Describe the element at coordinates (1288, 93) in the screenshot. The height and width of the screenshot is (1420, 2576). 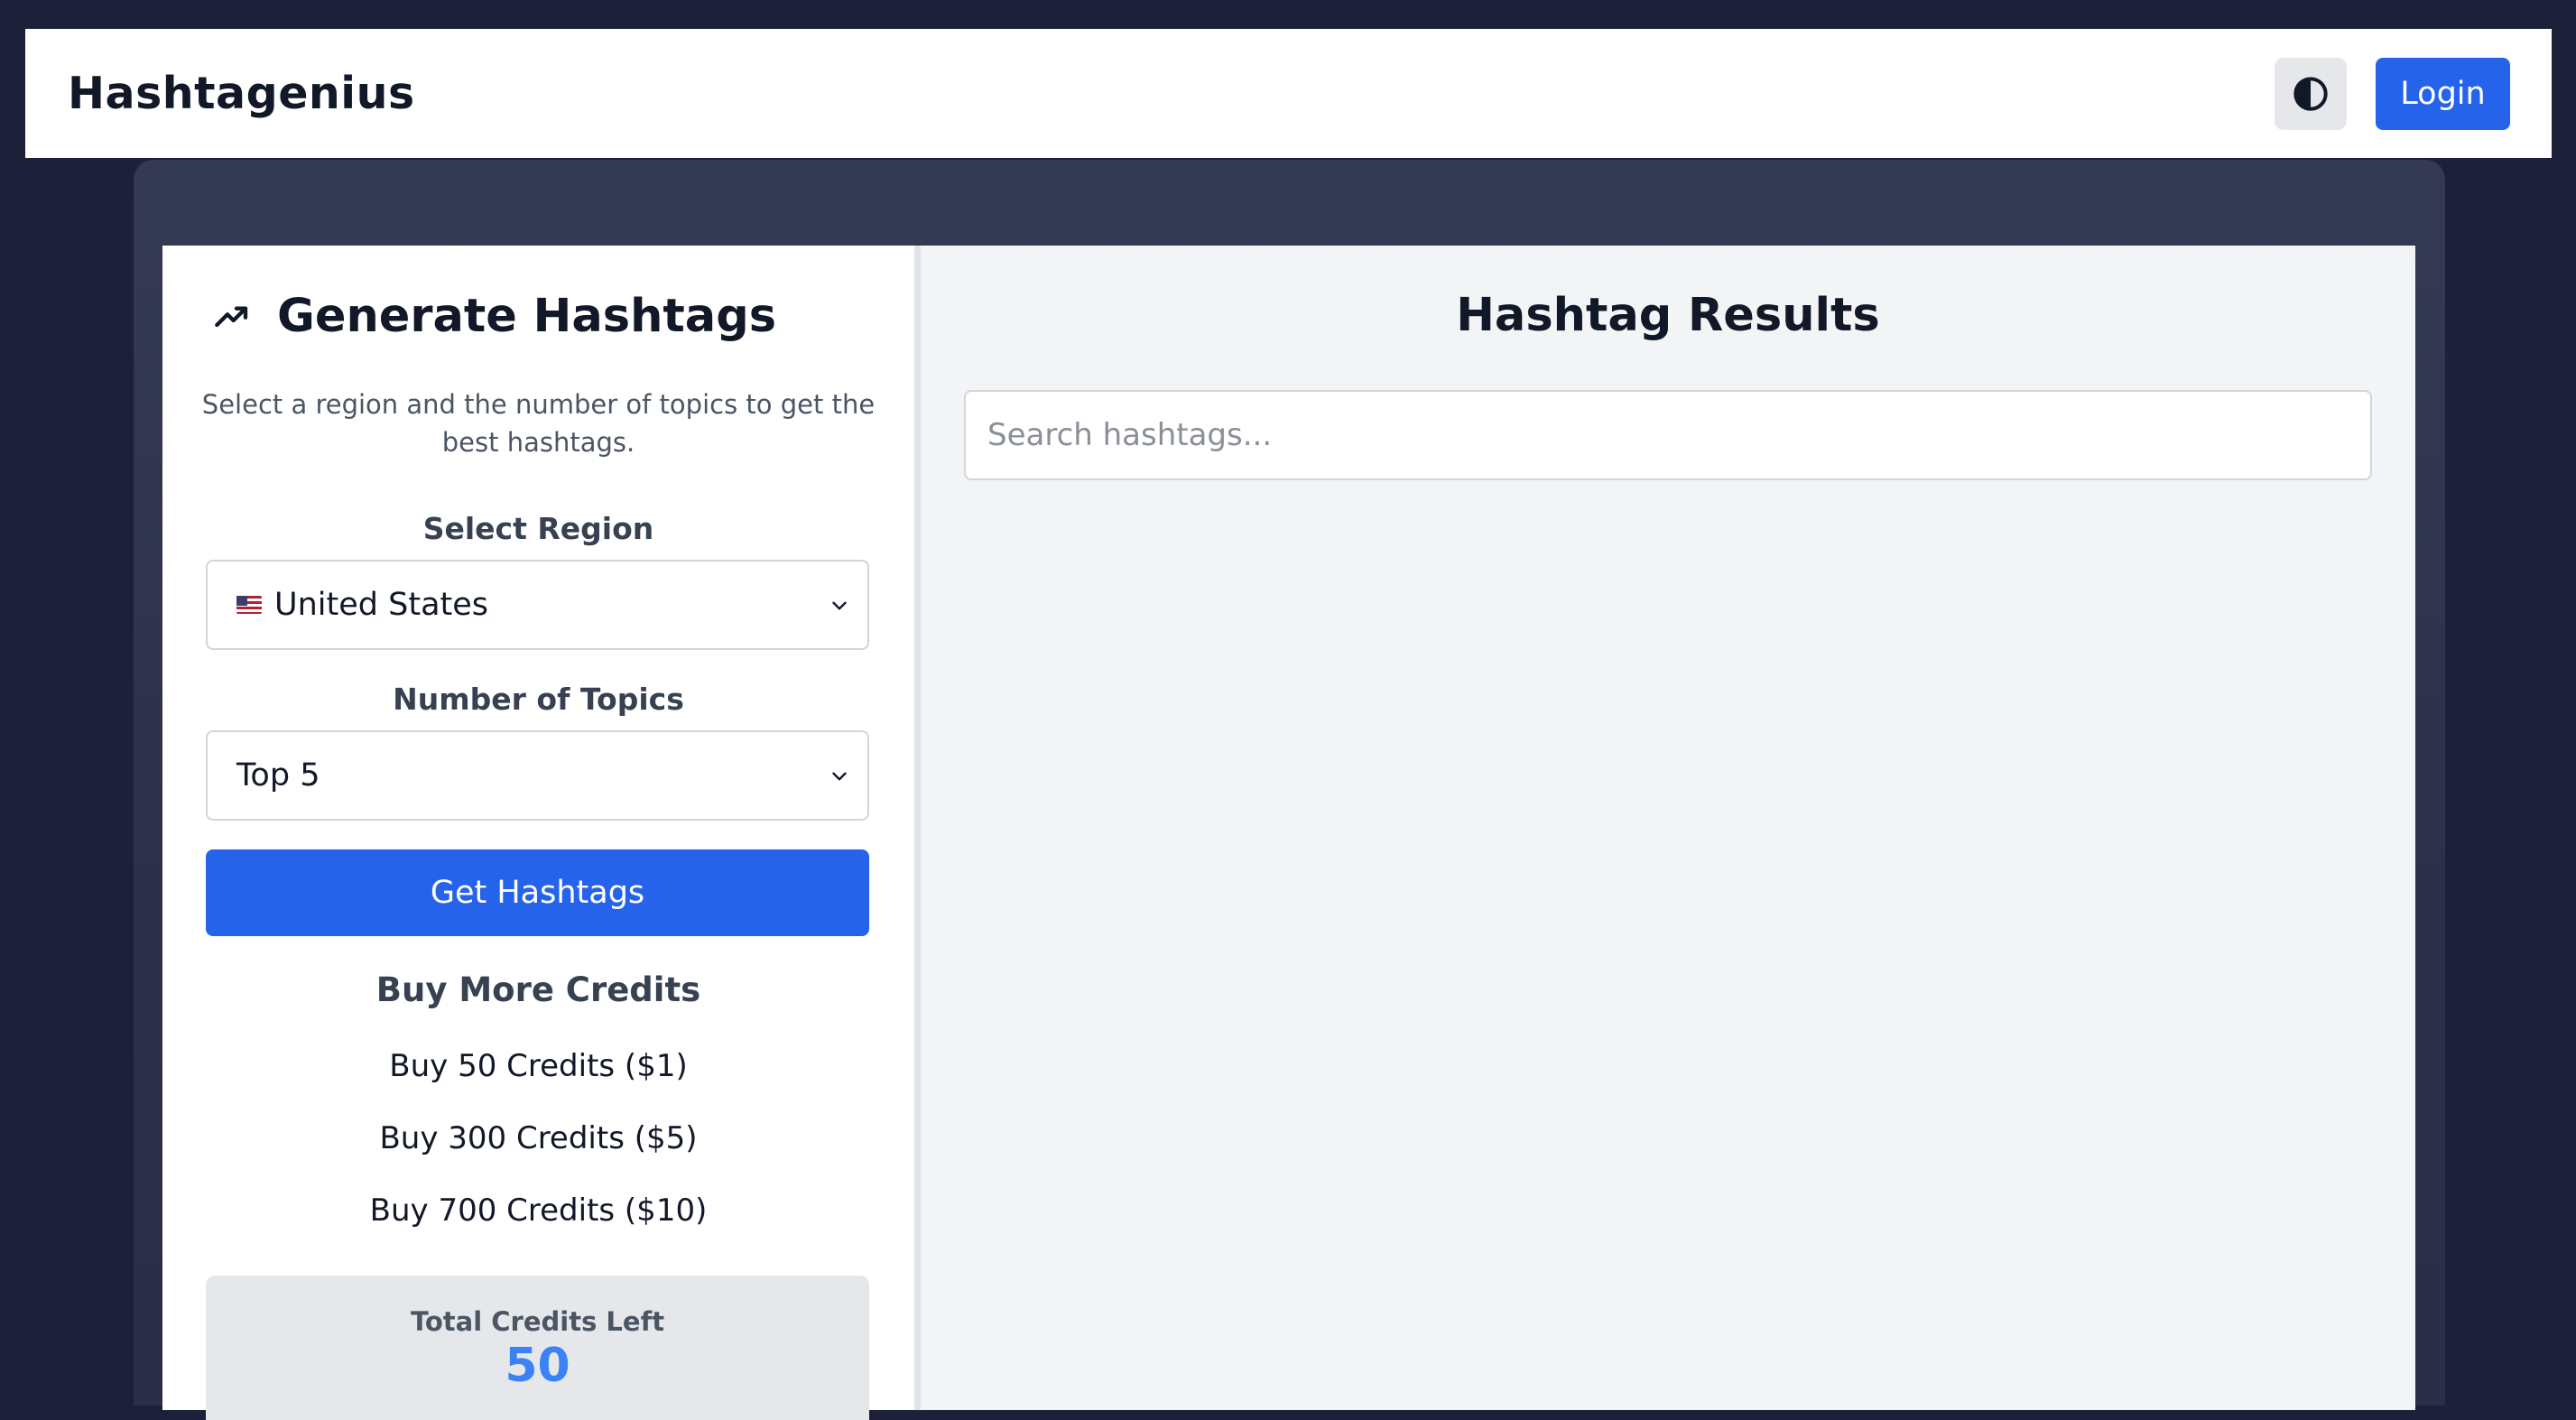
I see `top-navbar: Hashtagenius Login` at that location.